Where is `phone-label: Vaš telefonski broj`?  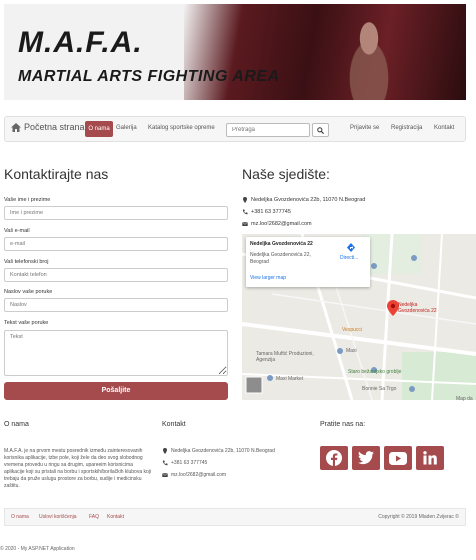 phone-label: Vaš telefonski broj is located at coordinates (26, 262).